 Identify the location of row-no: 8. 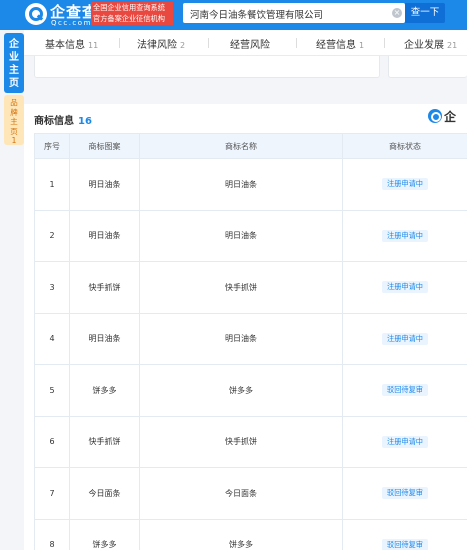
(52, 534).